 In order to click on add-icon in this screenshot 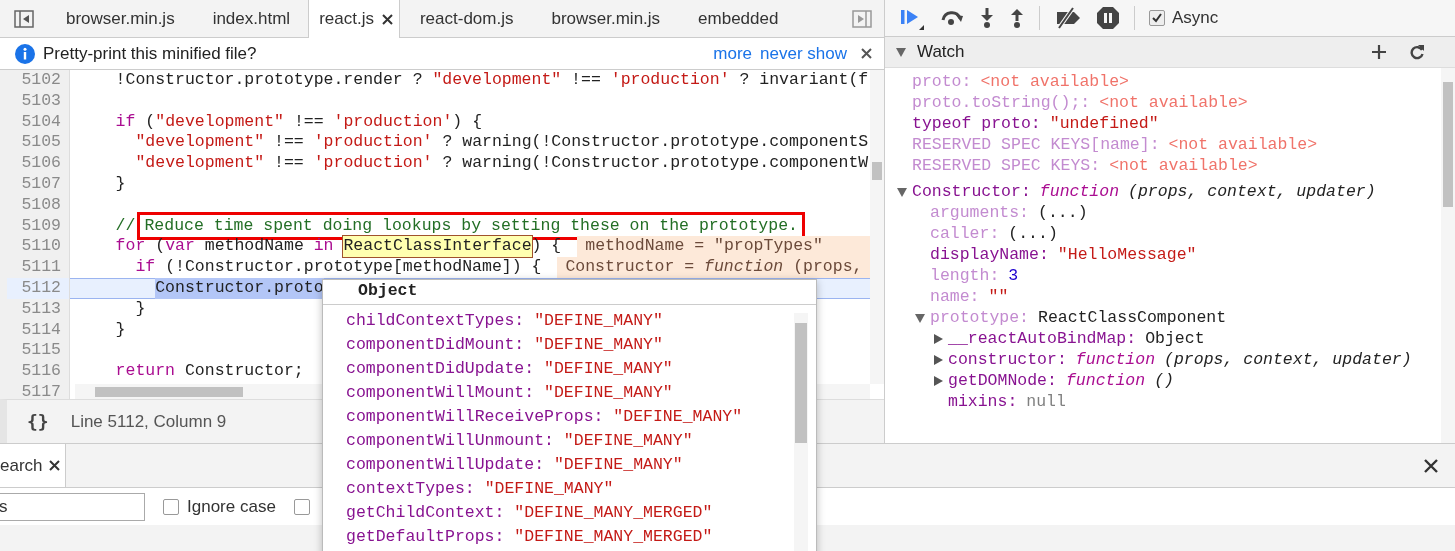, I will do `click(1379, 52)`.